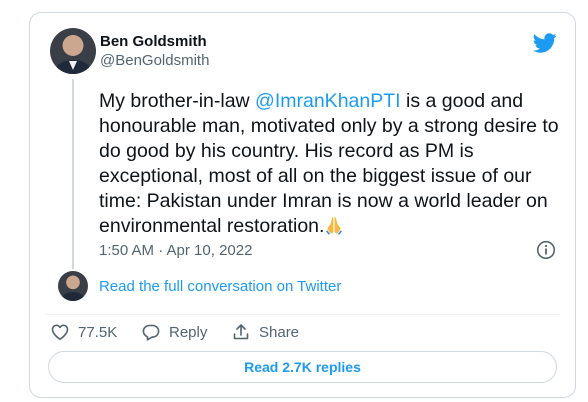 This screenshot has width=588, height=402. Describe the element at coordinates (153, 41) in the screenshot. I see `author-name: Ben Goldsmith` at that location.